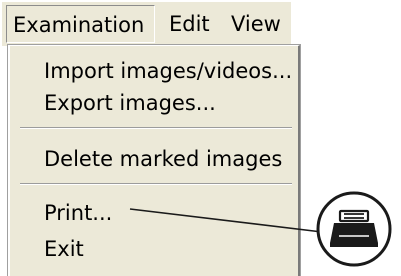 The width and height of the screenshot is (401, 276). I want to click on callout-circle, so click(354, 229).